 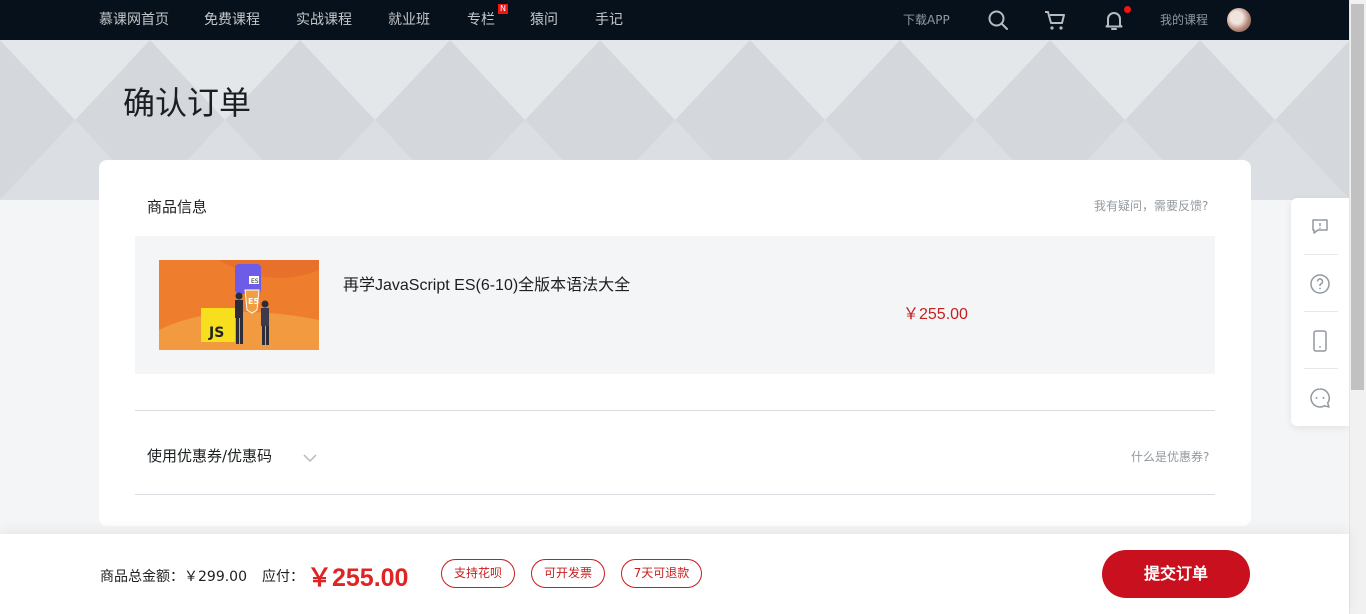 What do you see at coordinates (1184, 20) in the screenshot?
I see `my-courses-link: 我的课程` at bounding box center [1184, 20].